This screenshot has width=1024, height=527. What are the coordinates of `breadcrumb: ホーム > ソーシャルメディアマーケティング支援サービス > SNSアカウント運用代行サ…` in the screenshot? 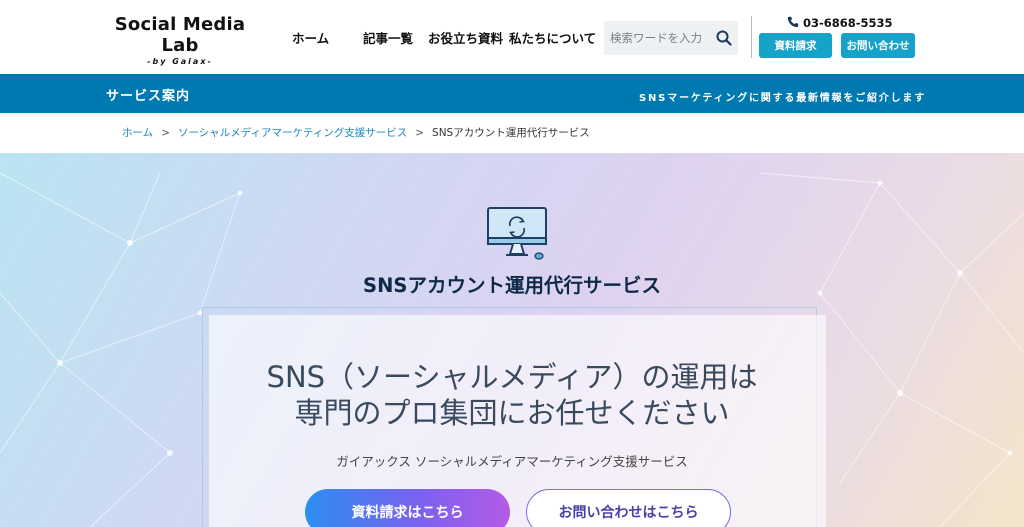 It's located at (356, 132).